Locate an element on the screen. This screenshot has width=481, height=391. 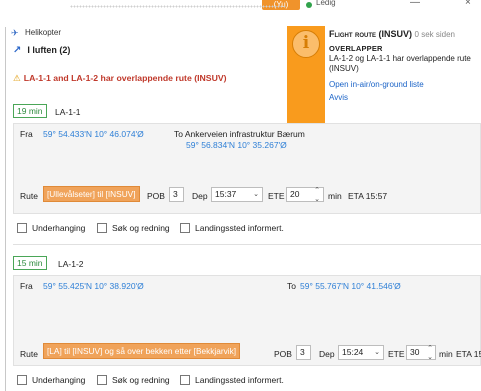
dep-value: 15:37 is located at coordinates (226, 194).